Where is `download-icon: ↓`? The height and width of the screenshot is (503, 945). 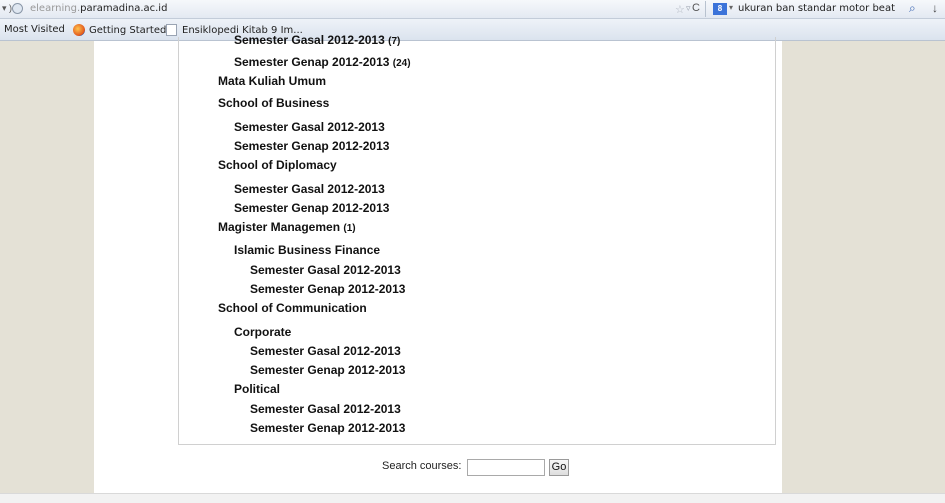
download-icon: ↓ is located at coordinates (935, 8).